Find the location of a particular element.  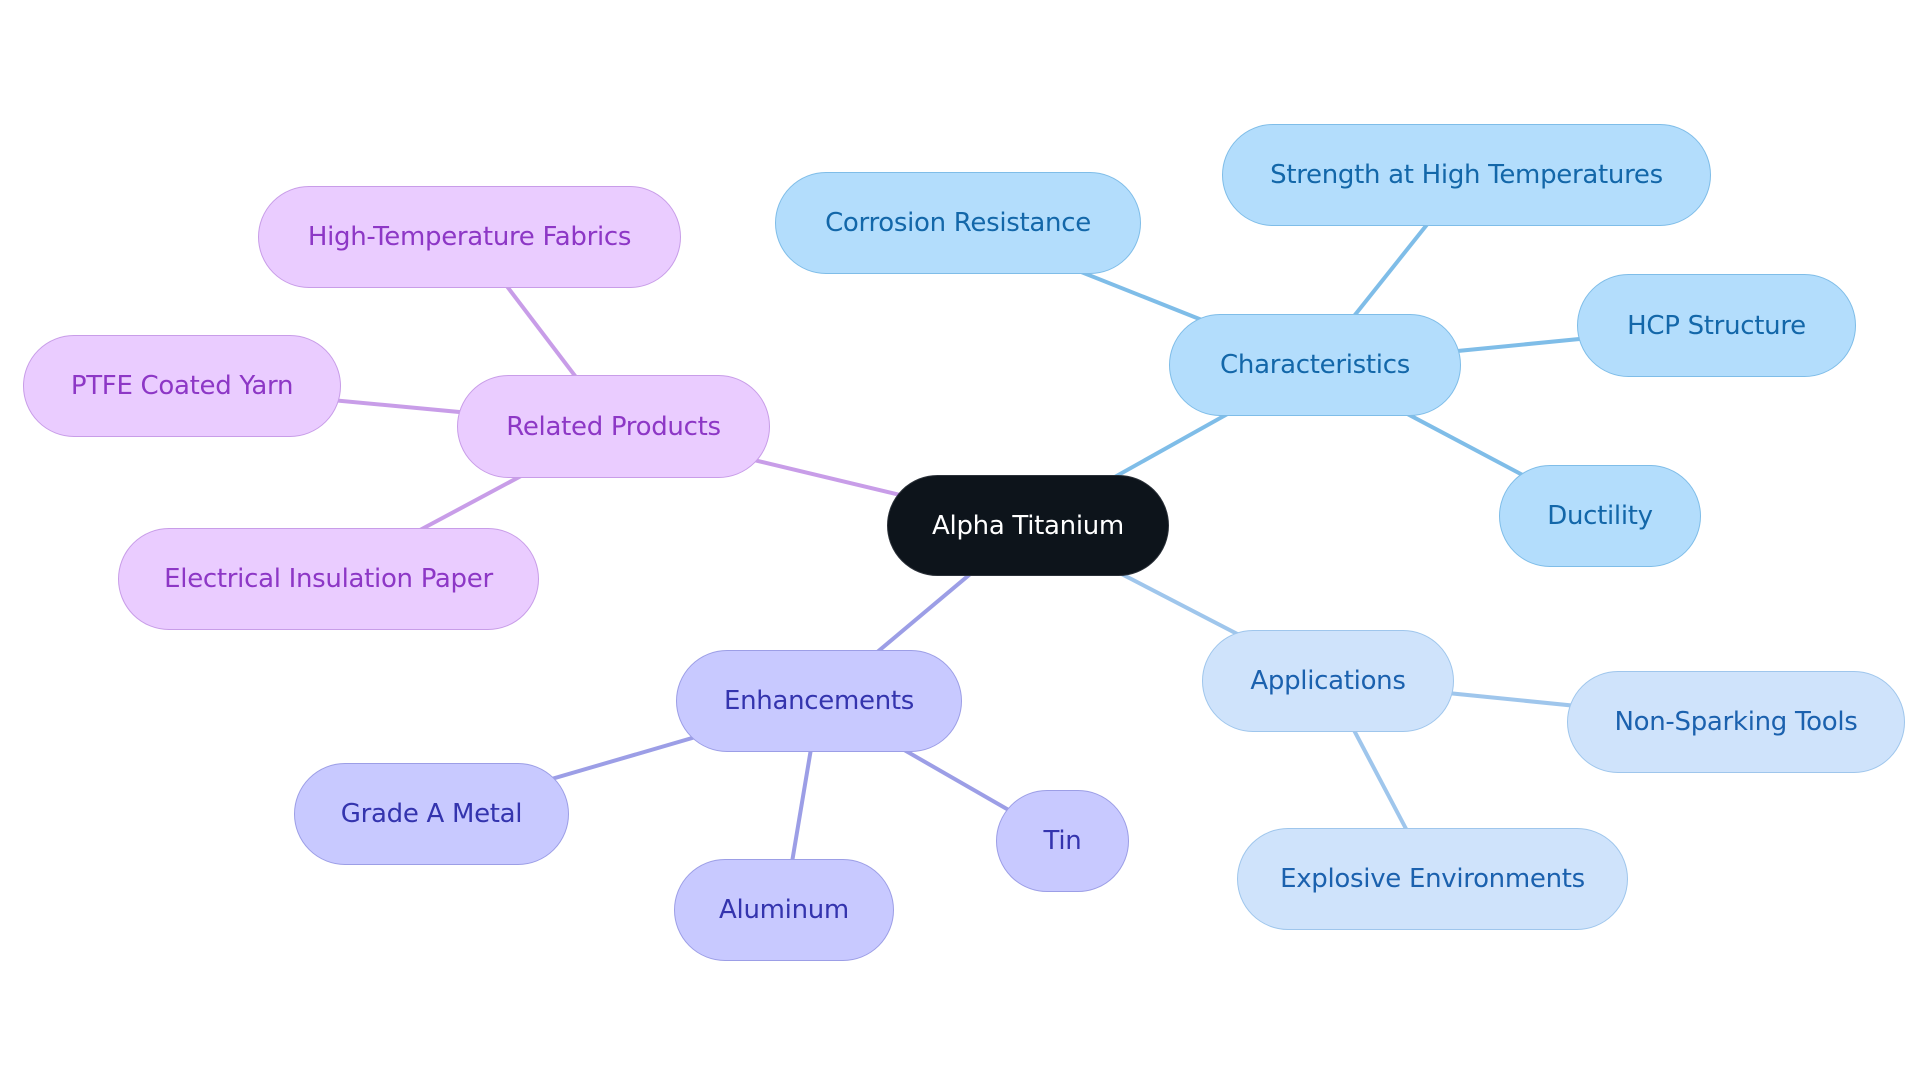

node-applications: Applications is located at coordinates (1328, 681).